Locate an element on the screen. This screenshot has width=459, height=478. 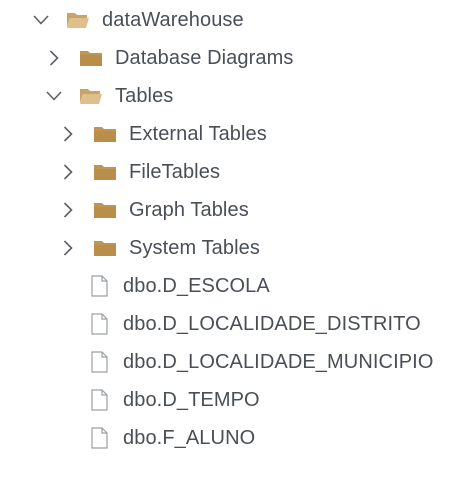
tree-node-label: Tables is located at coordinates (144, 96).